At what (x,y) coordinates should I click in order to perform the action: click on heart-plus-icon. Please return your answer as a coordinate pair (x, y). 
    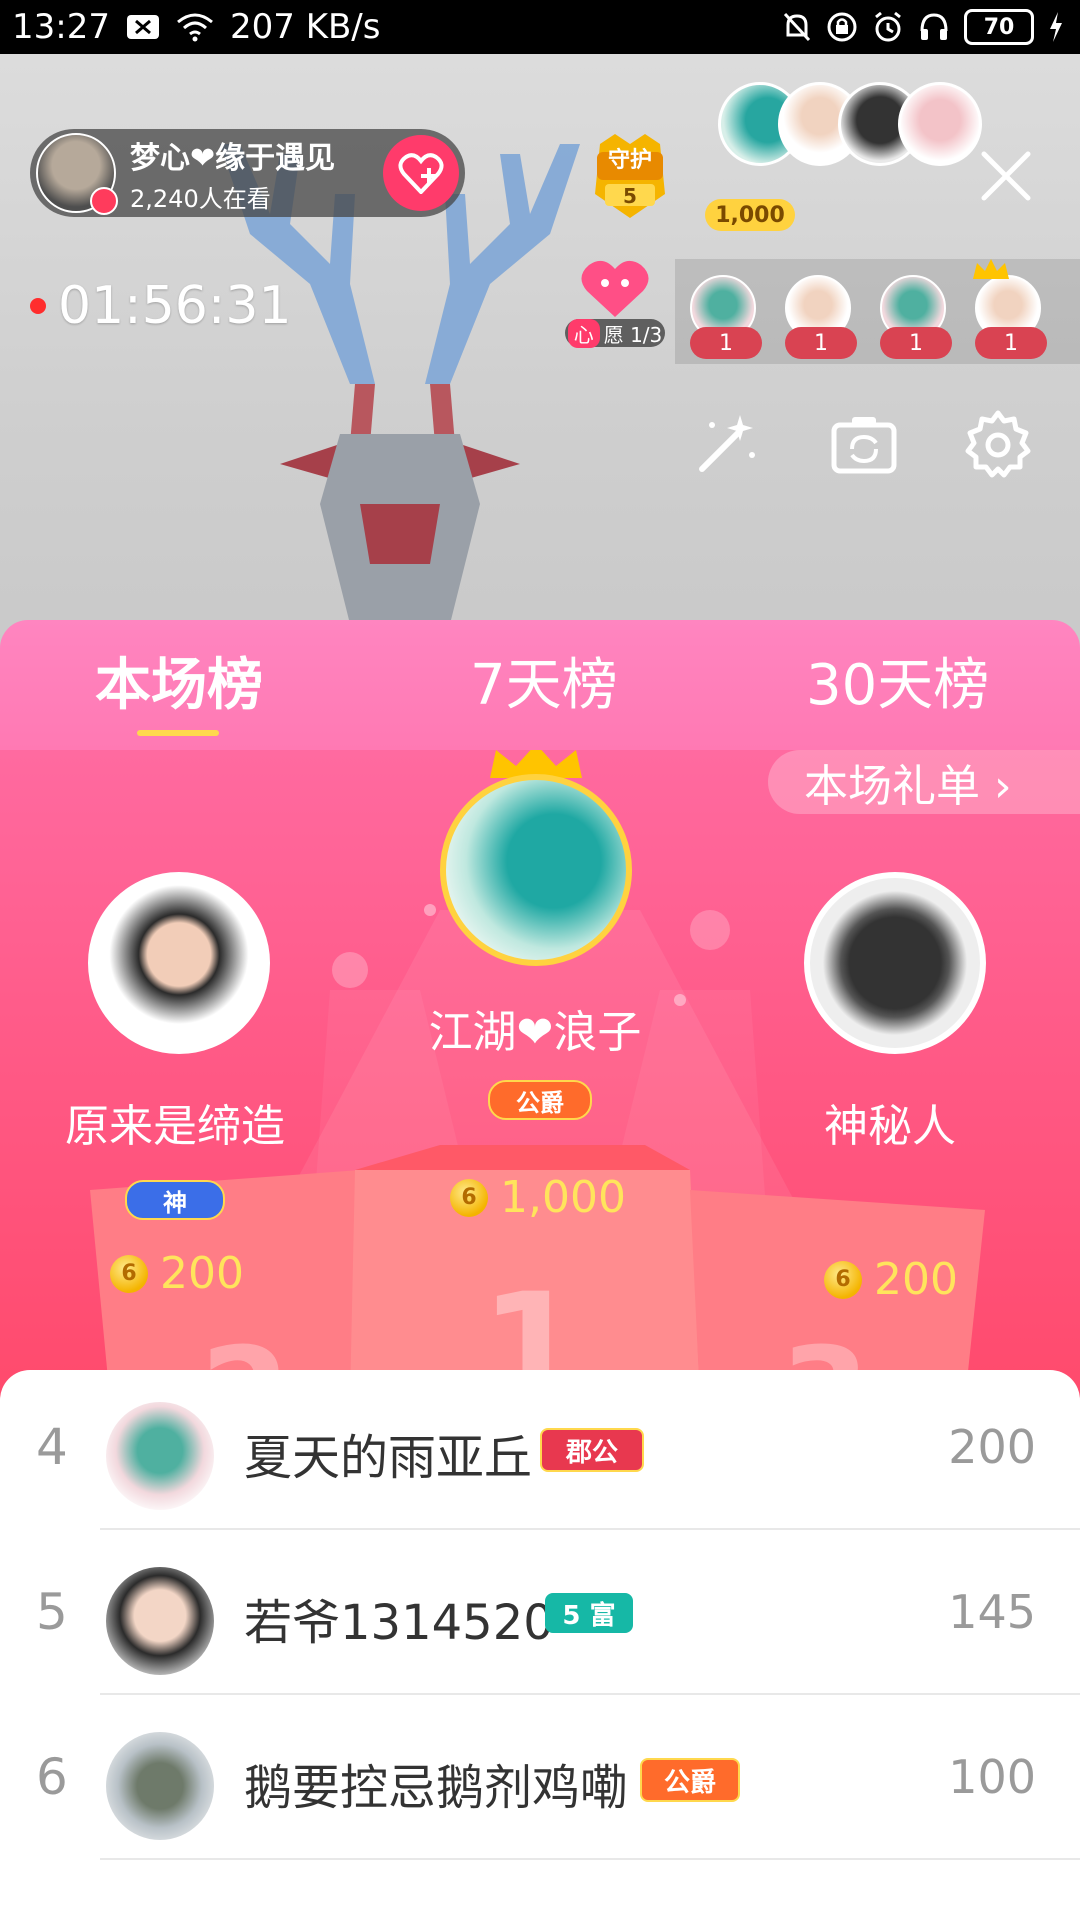
    Looking at the image, I should click on (421, 173).